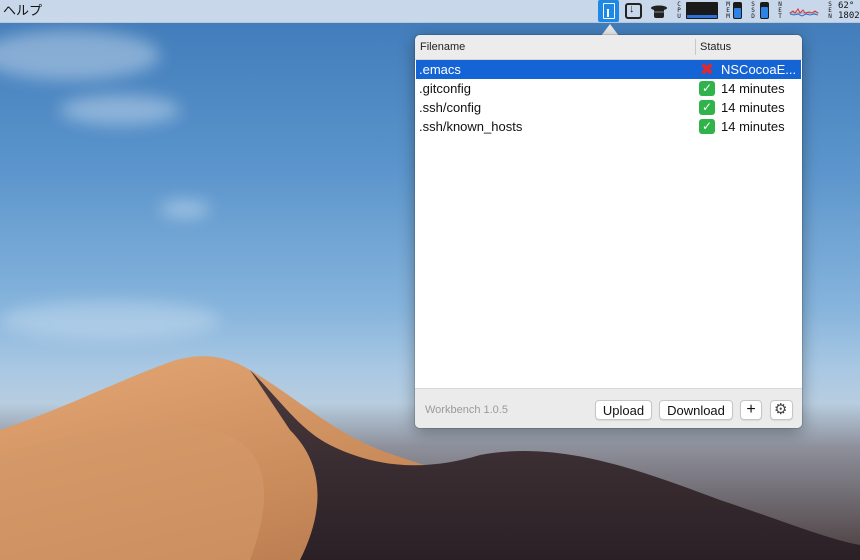 Image resolution: width=860 pixels, height=560 pixels. I want to click on ssd-gauge, so click(764, 10).